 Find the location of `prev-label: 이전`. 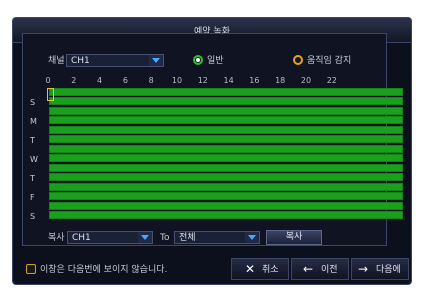

prev-label: 이전 is located at coordinates (329, 270).